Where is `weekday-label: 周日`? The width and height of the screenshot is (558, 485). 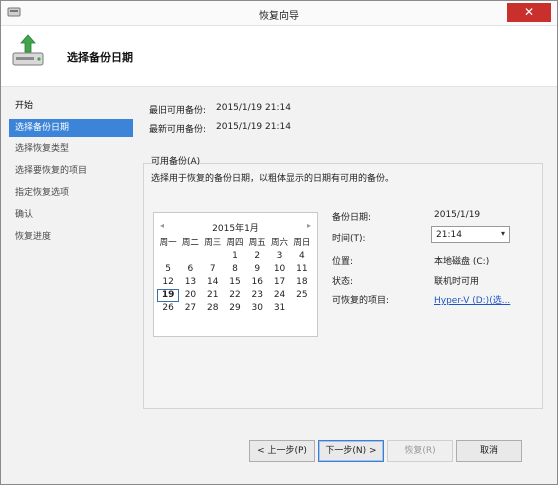
weekday-label: 周日 is located at coordinates (302, 243).